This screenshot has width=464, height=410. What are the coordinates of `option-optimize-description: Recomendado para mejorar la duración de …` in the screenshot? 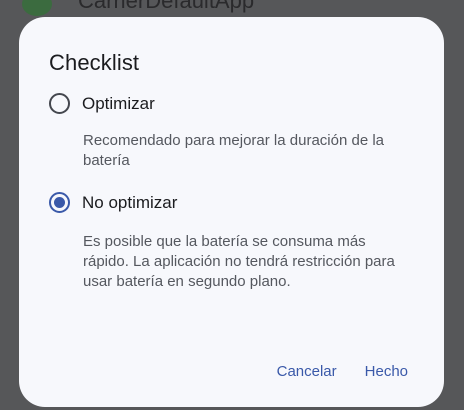 It's located at (234, 150).